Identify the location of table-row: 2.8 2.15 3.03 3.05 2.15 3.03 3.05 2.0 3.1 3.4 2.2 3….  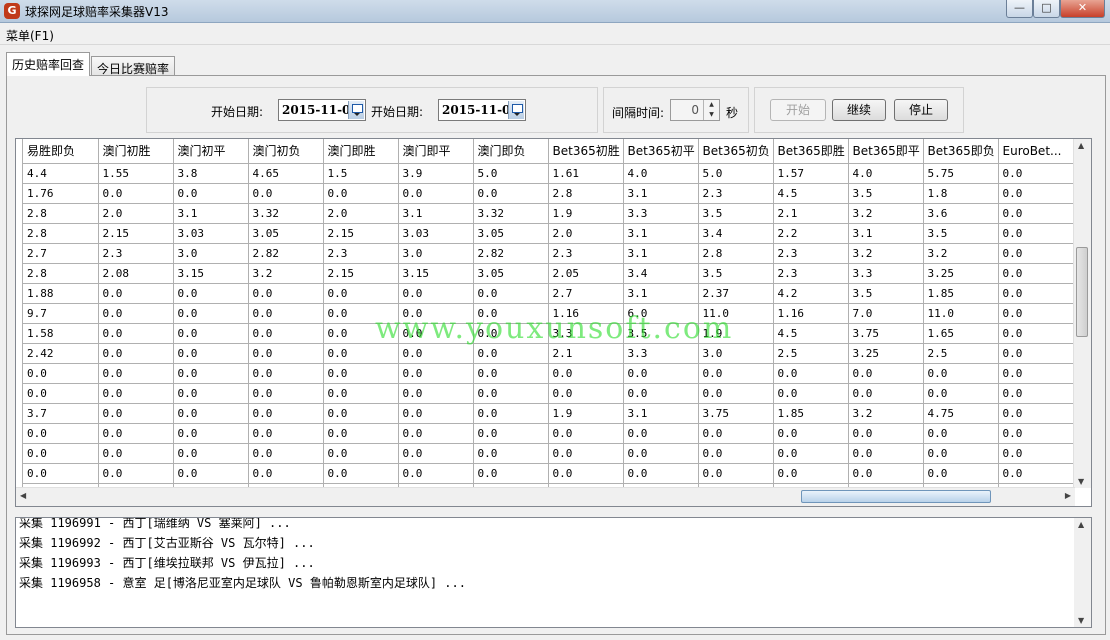
(548, 233).